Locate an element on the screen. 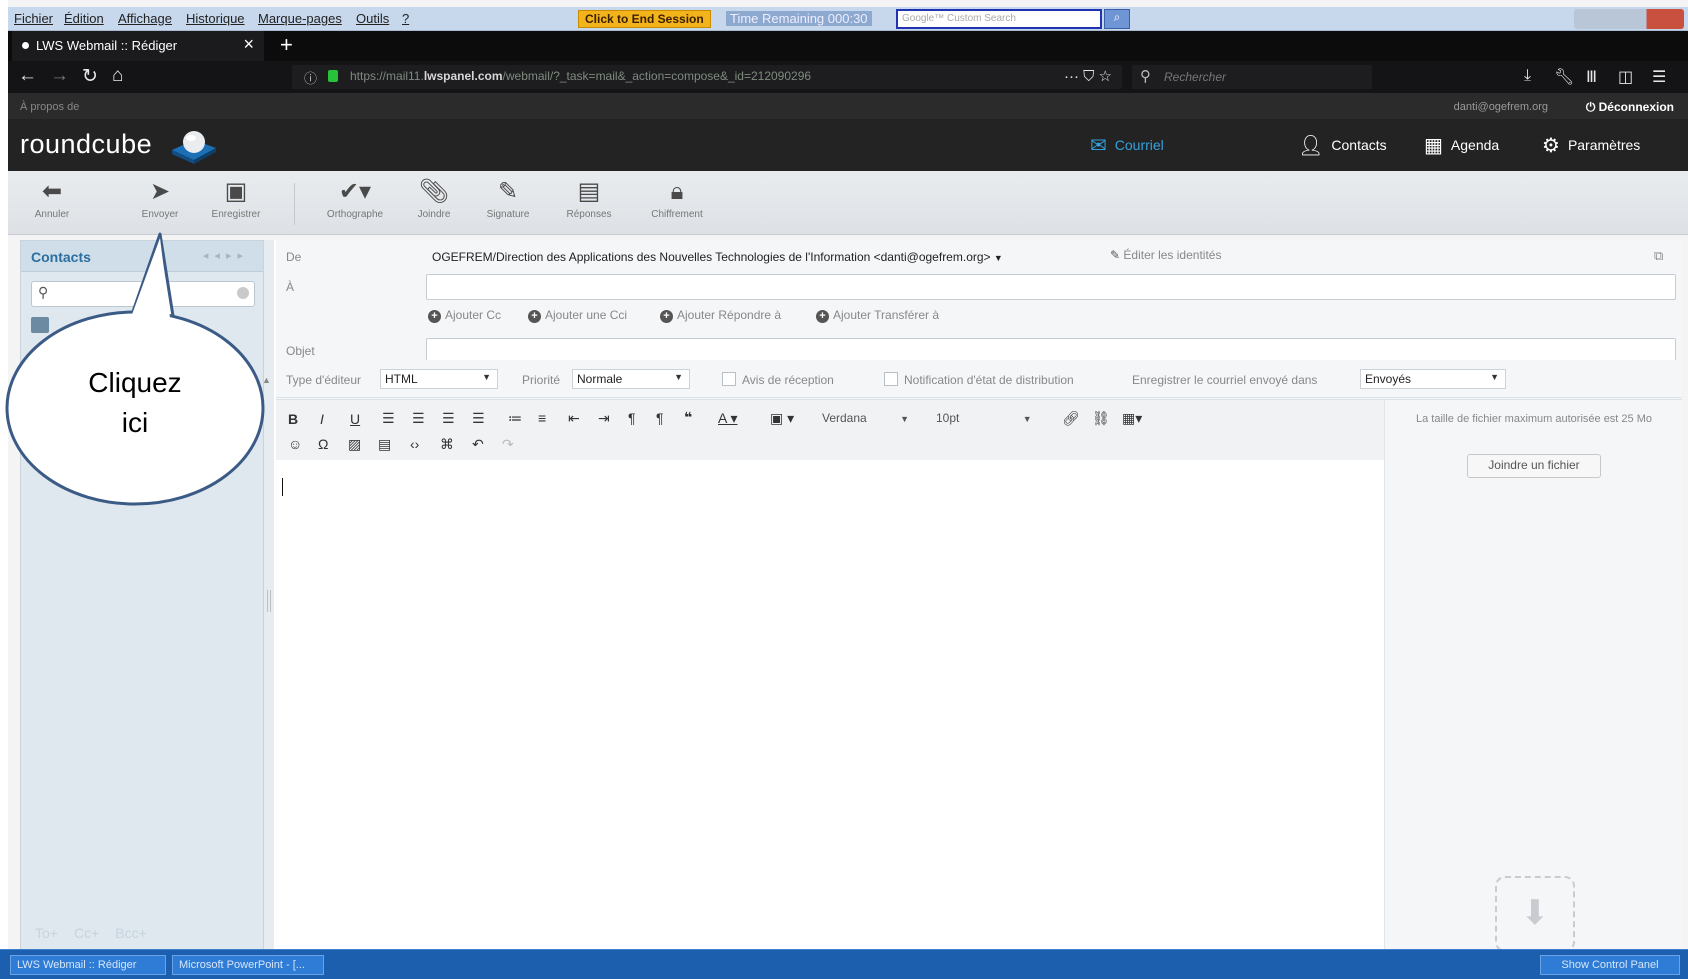 The width and height of the screenshot is (1688, 979). add-bcc-link: + Ajouter une Cci is located at coordinates (577, 315).